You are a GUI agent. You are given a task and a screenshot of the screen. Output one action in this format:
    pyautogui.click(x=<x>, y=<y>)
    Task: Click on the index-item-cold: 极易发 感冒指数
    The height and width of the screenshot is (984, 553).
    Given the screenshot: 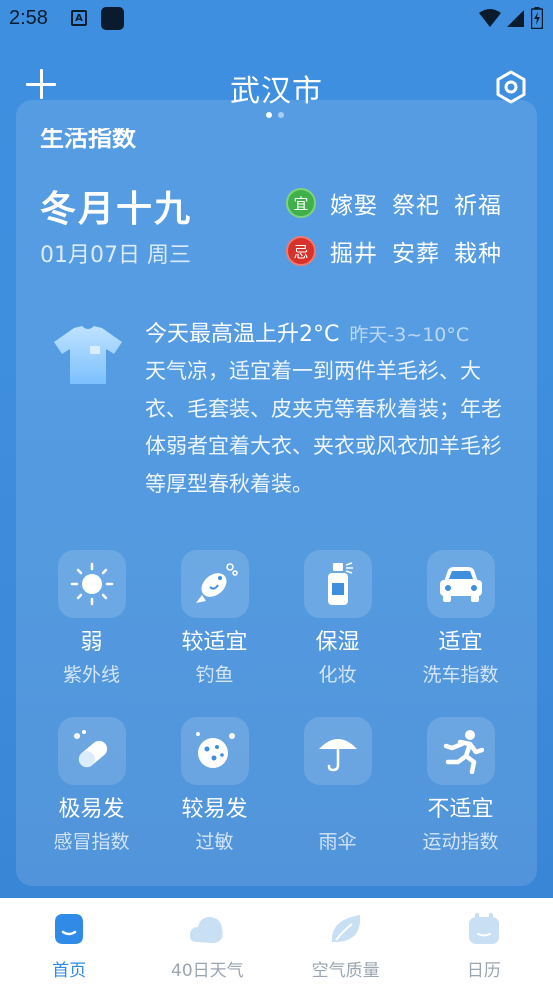 What is the action you would take?
    pyautogui.click(x=91, y=792)
    